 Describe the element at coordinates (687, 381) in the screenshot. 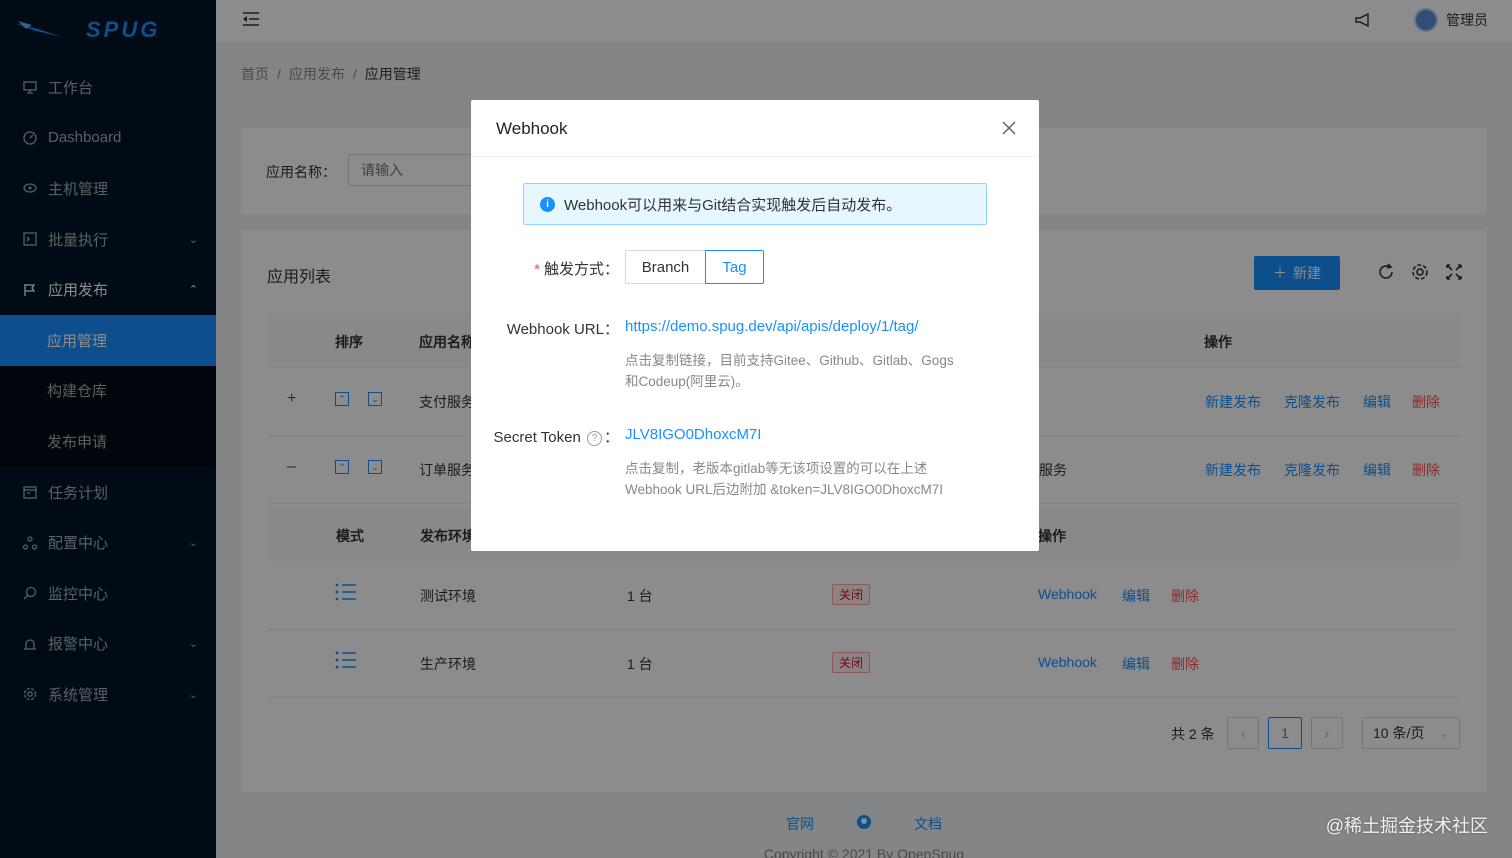

I see `url-help-line-2: 和Codeup(阿里云)。` at that location.